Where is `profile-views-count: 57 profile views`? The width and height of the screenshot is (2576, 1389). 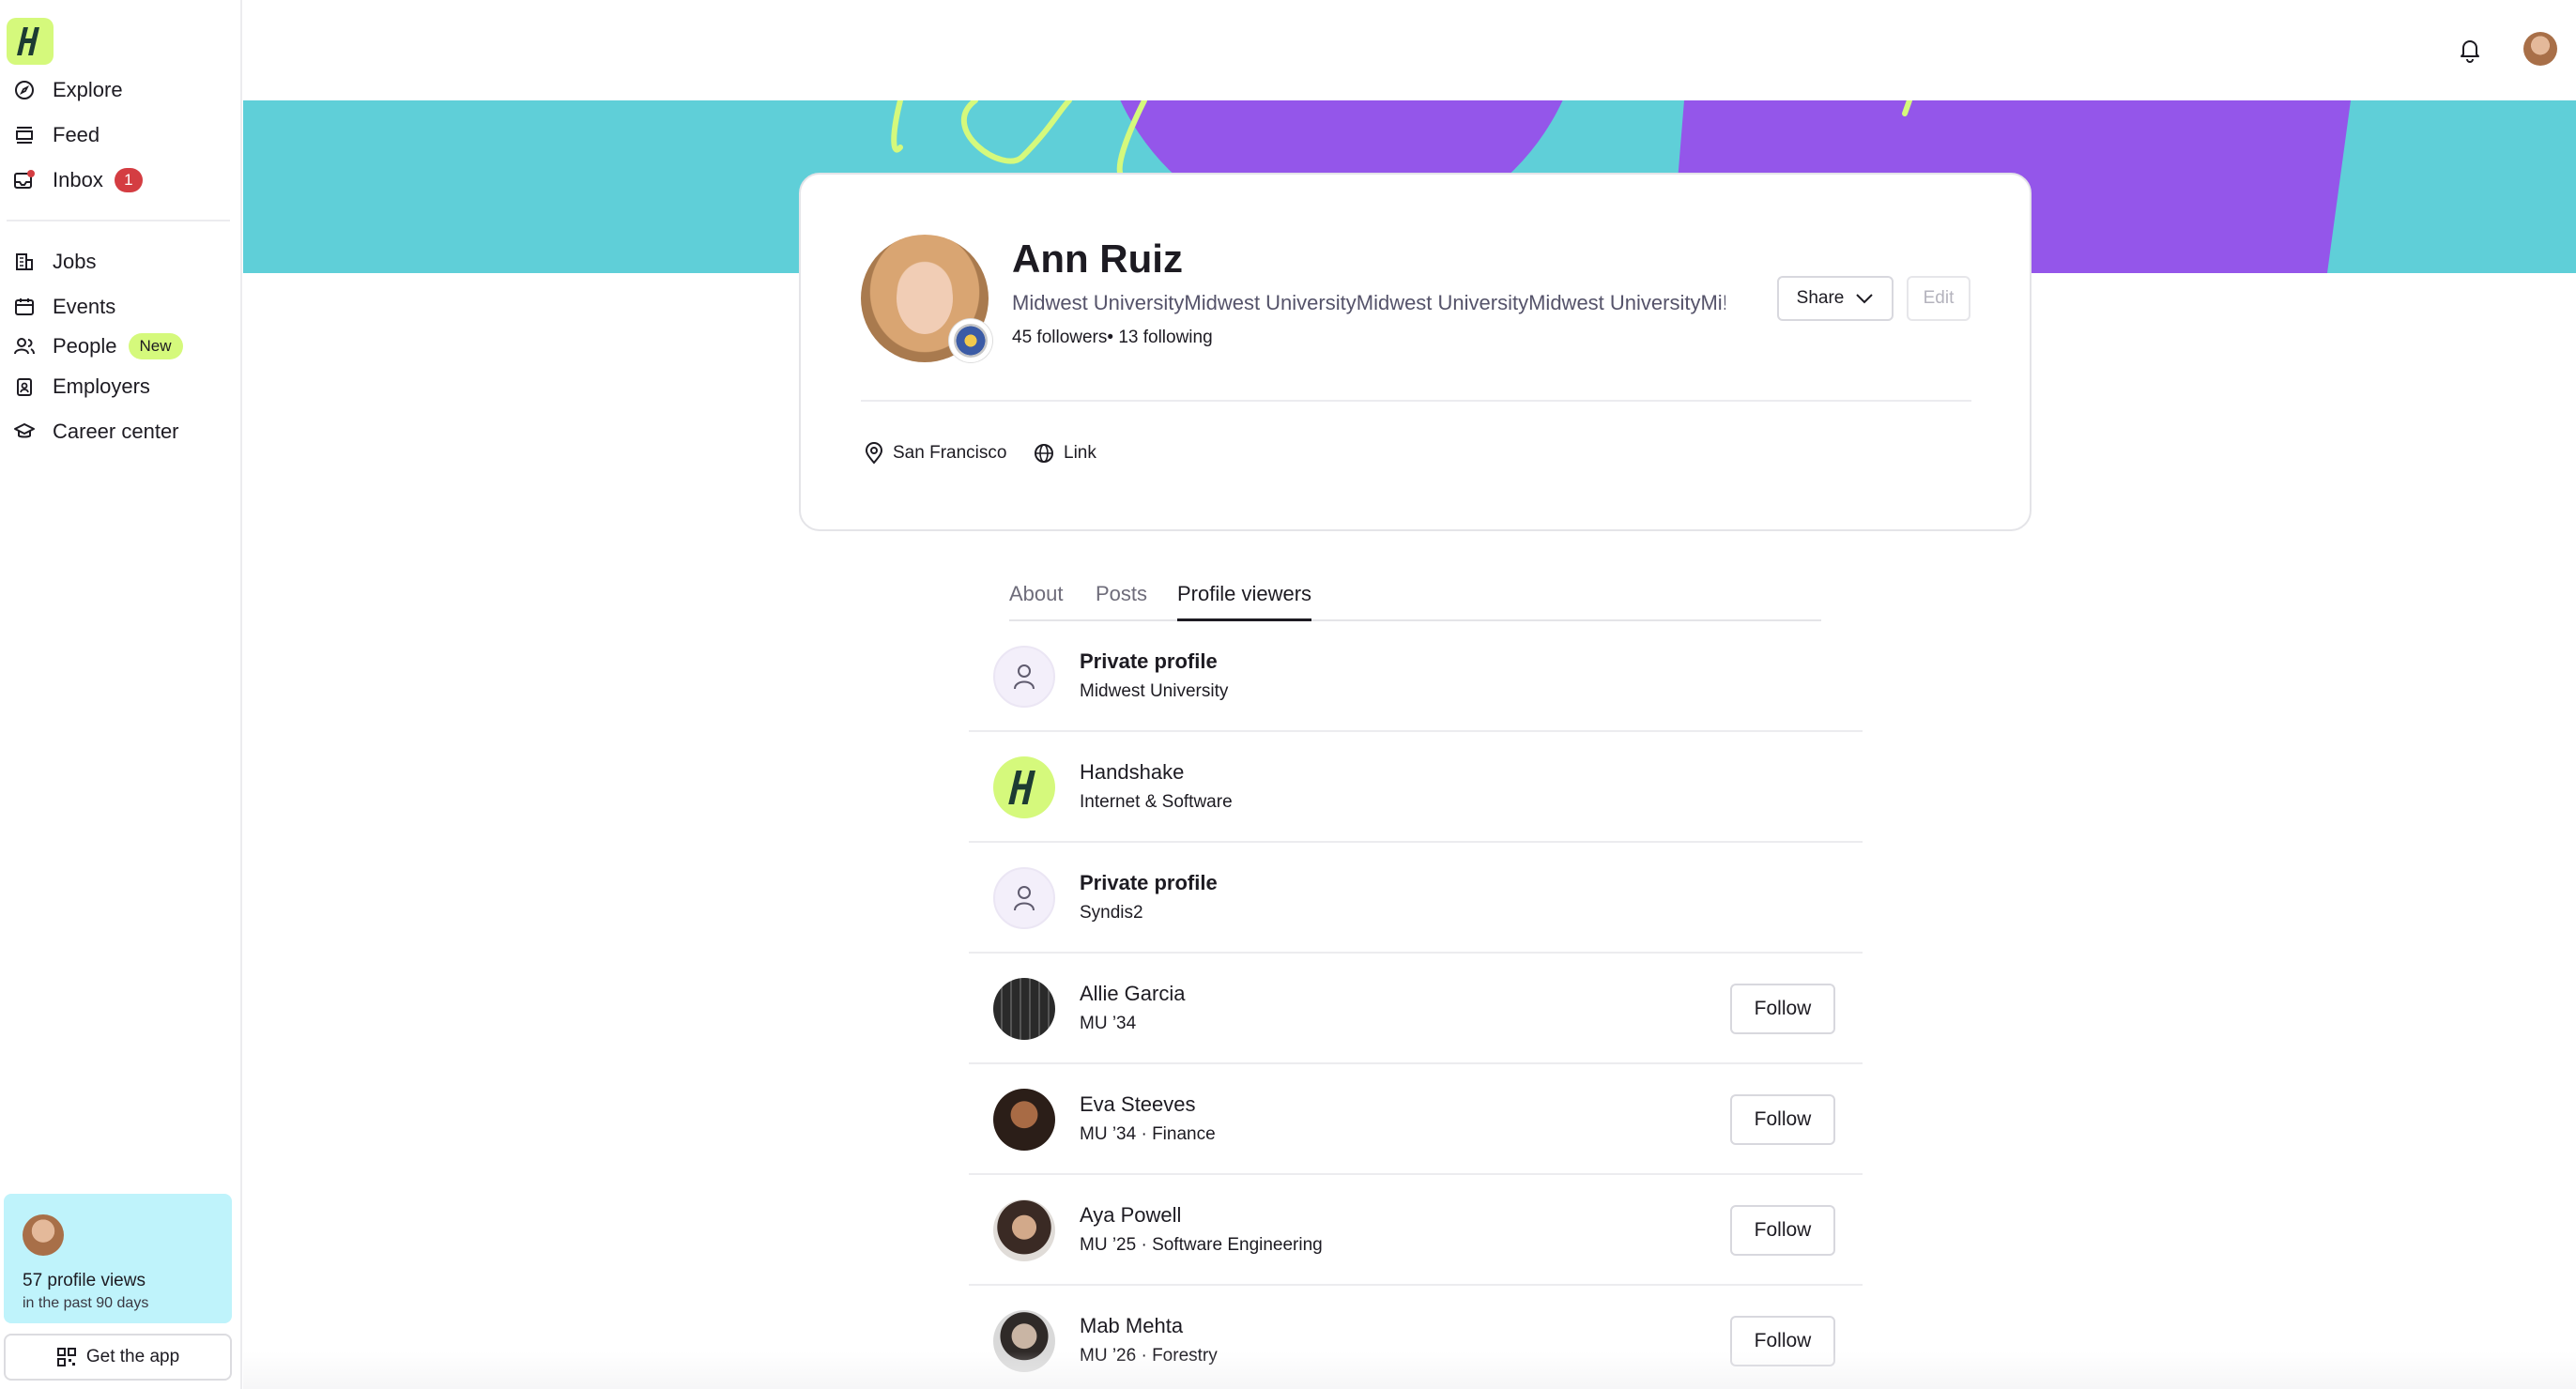 profile-views-count: 57 profile views is located at coordinates (84, 1280).